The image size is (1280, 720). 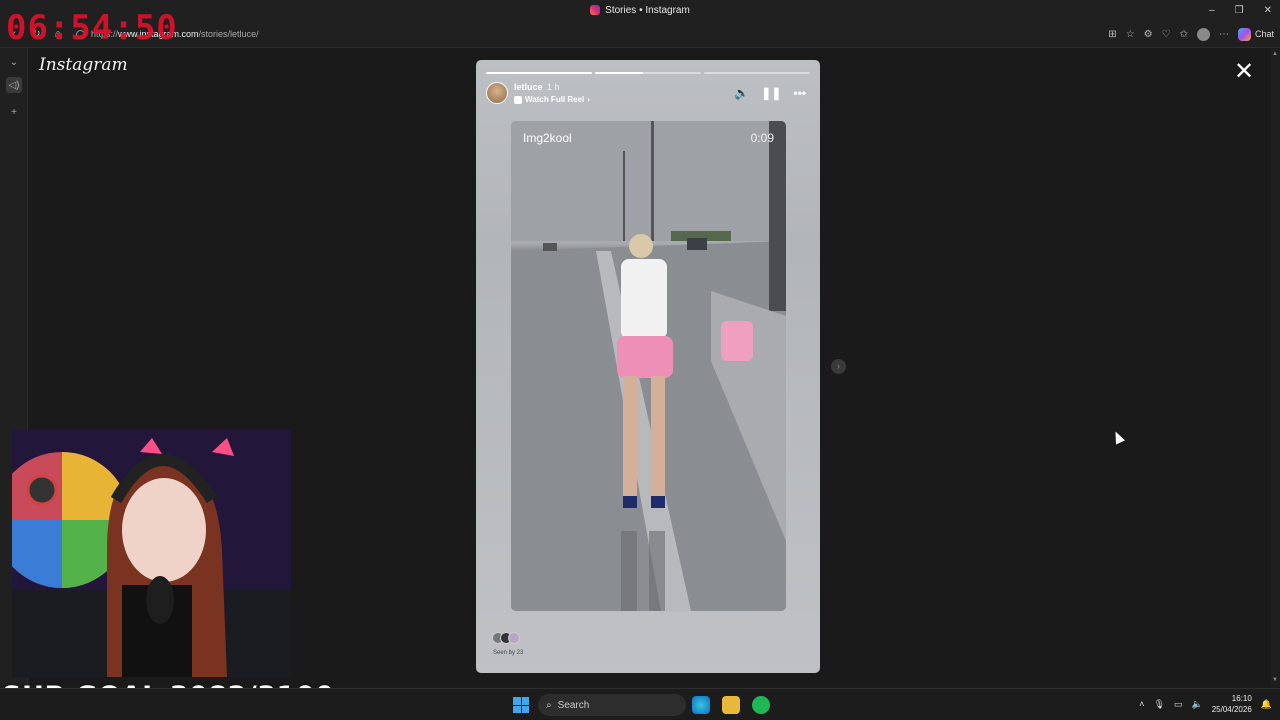 I want to click on close-story-button: ✕, so click(x=1244, y=72).